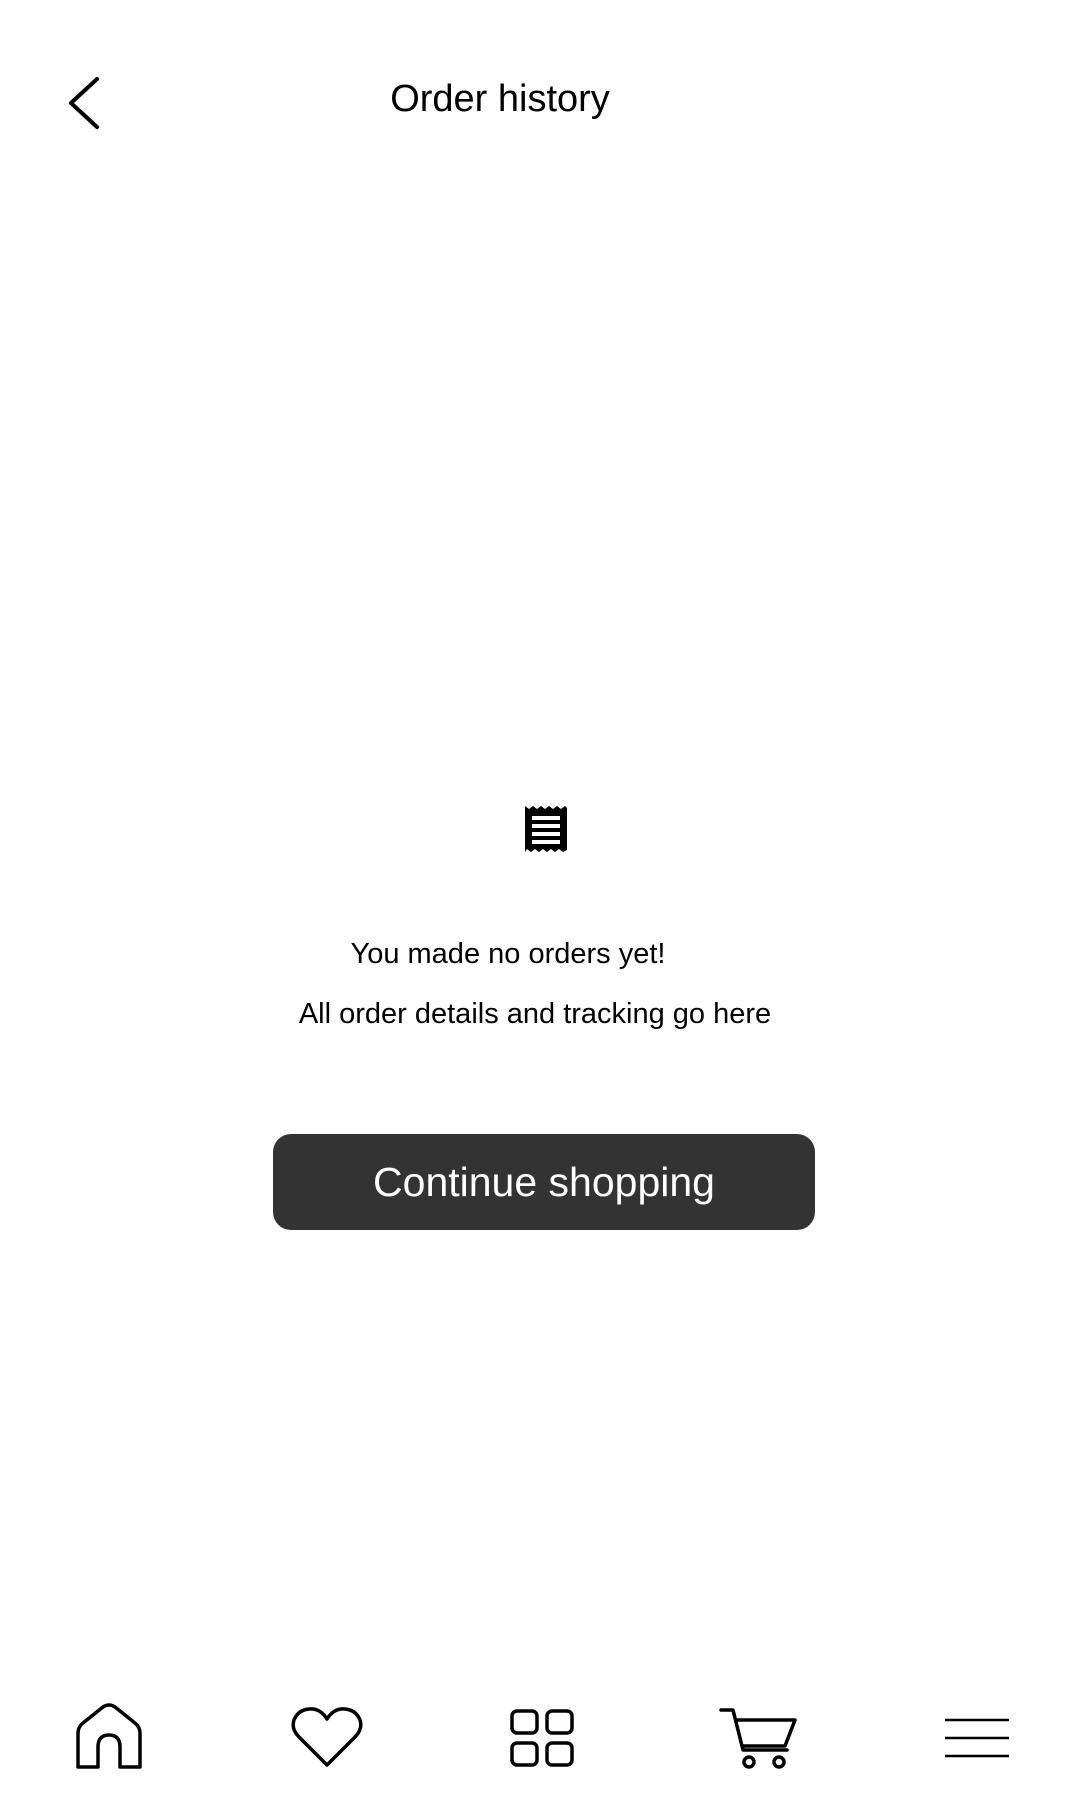 The image size is (1080, 1800). What do you see at coordinates (535, 1014) in the screenshot?
I see `empty-state-subtitle: All order details and tracking go here` at bounding box center [535, 1014].